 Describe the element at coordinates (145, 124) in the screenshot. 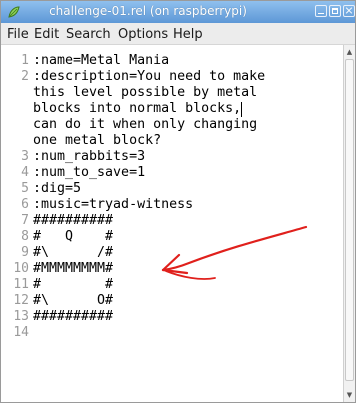

I see `line-text-wrap: can do it when only changing` at that location.